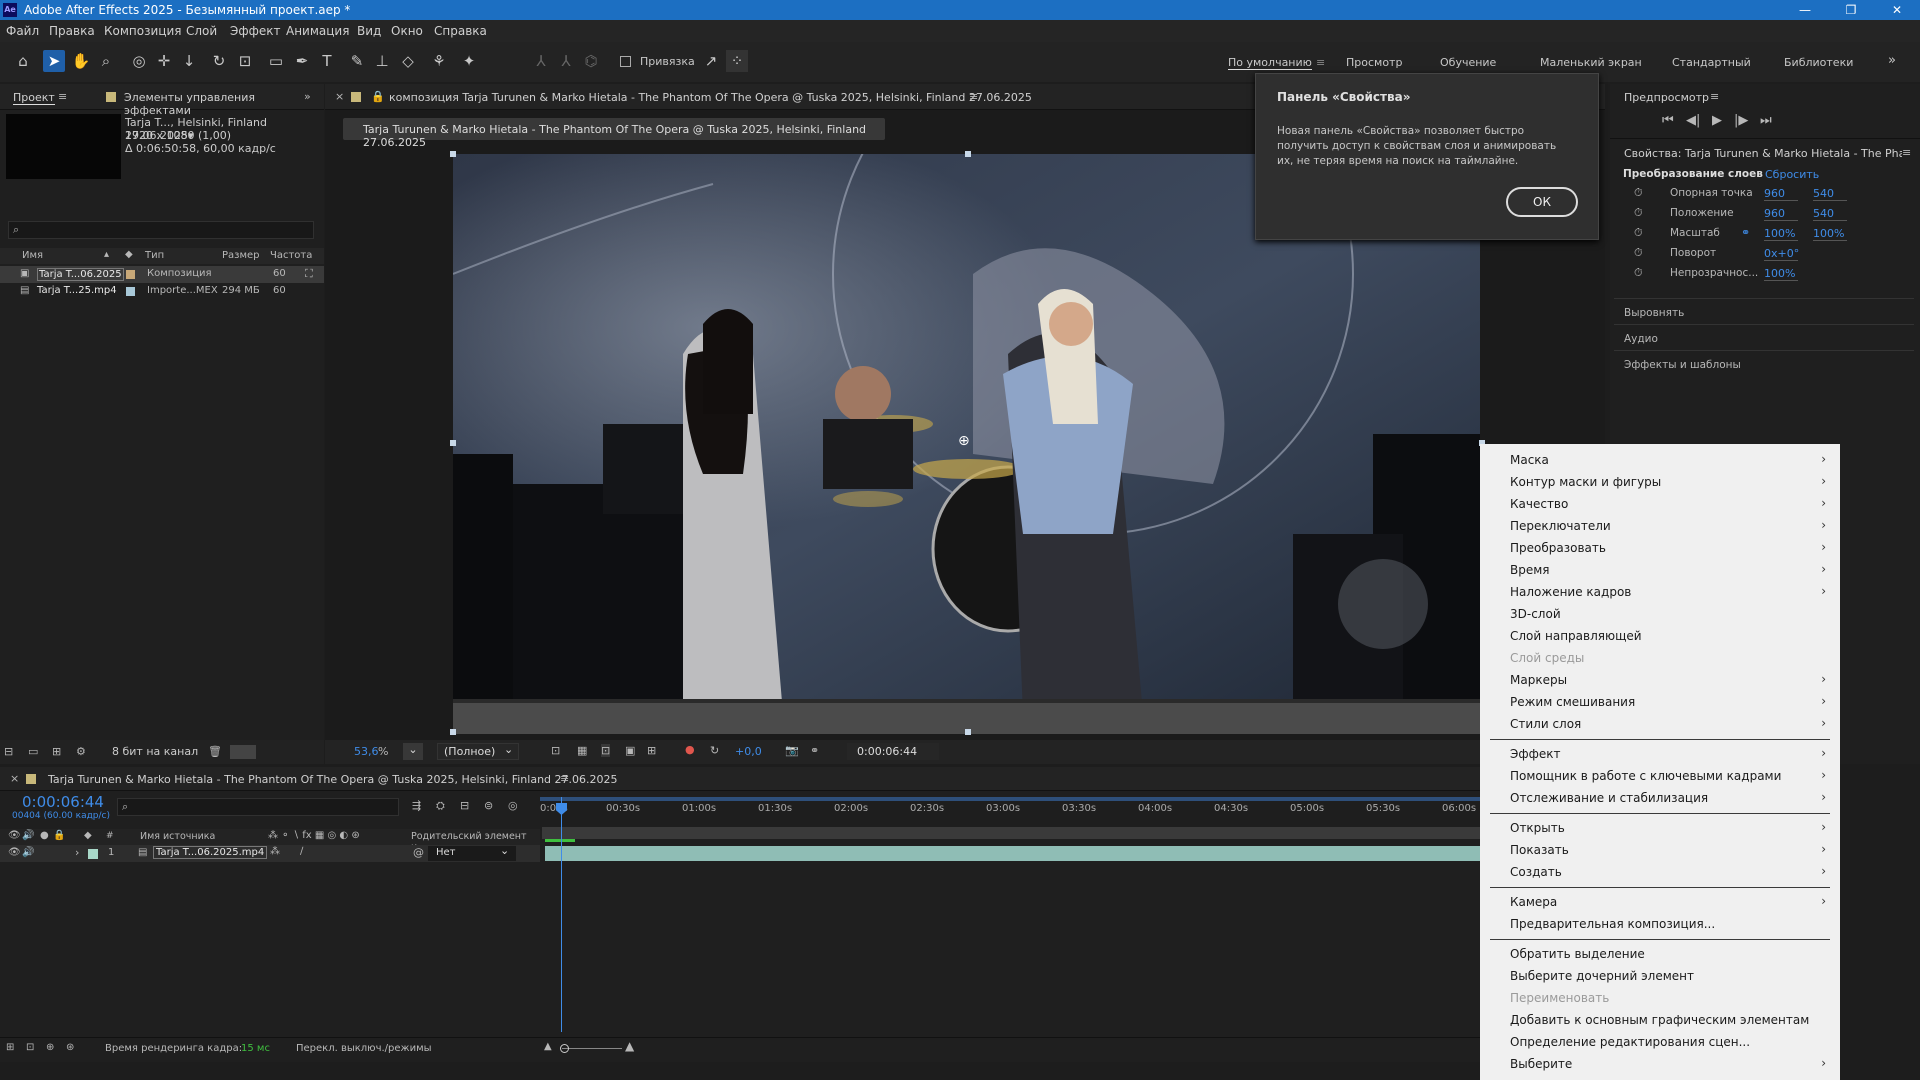  What do you see at coordinates (748, 751) in the screenshot?
I see `exposure-value: +0,0` at bounding box center [748, 751].